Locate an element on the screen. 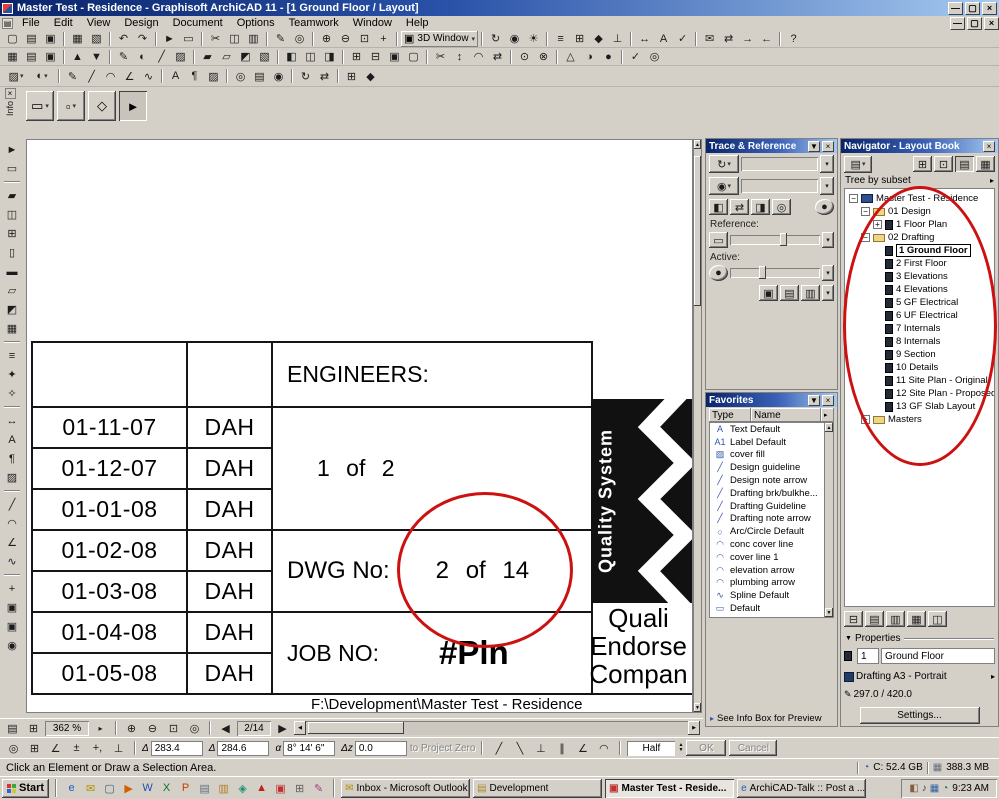  gravity-toggle-icon: ⊥ is located at coordinates (118, 748).